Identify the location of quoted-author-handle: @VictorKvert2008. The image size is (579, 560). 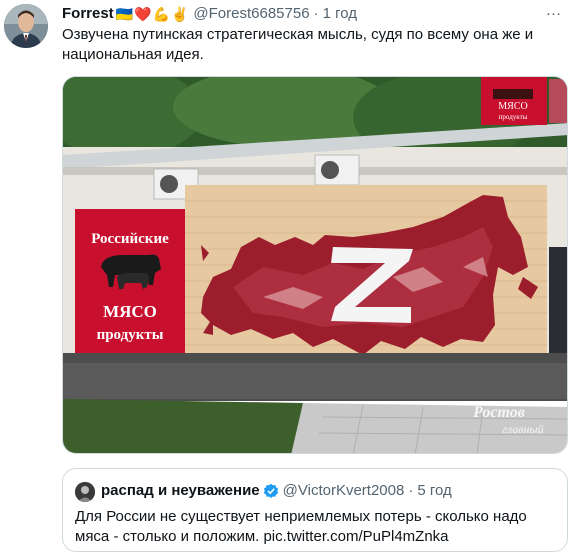
(344, 491).